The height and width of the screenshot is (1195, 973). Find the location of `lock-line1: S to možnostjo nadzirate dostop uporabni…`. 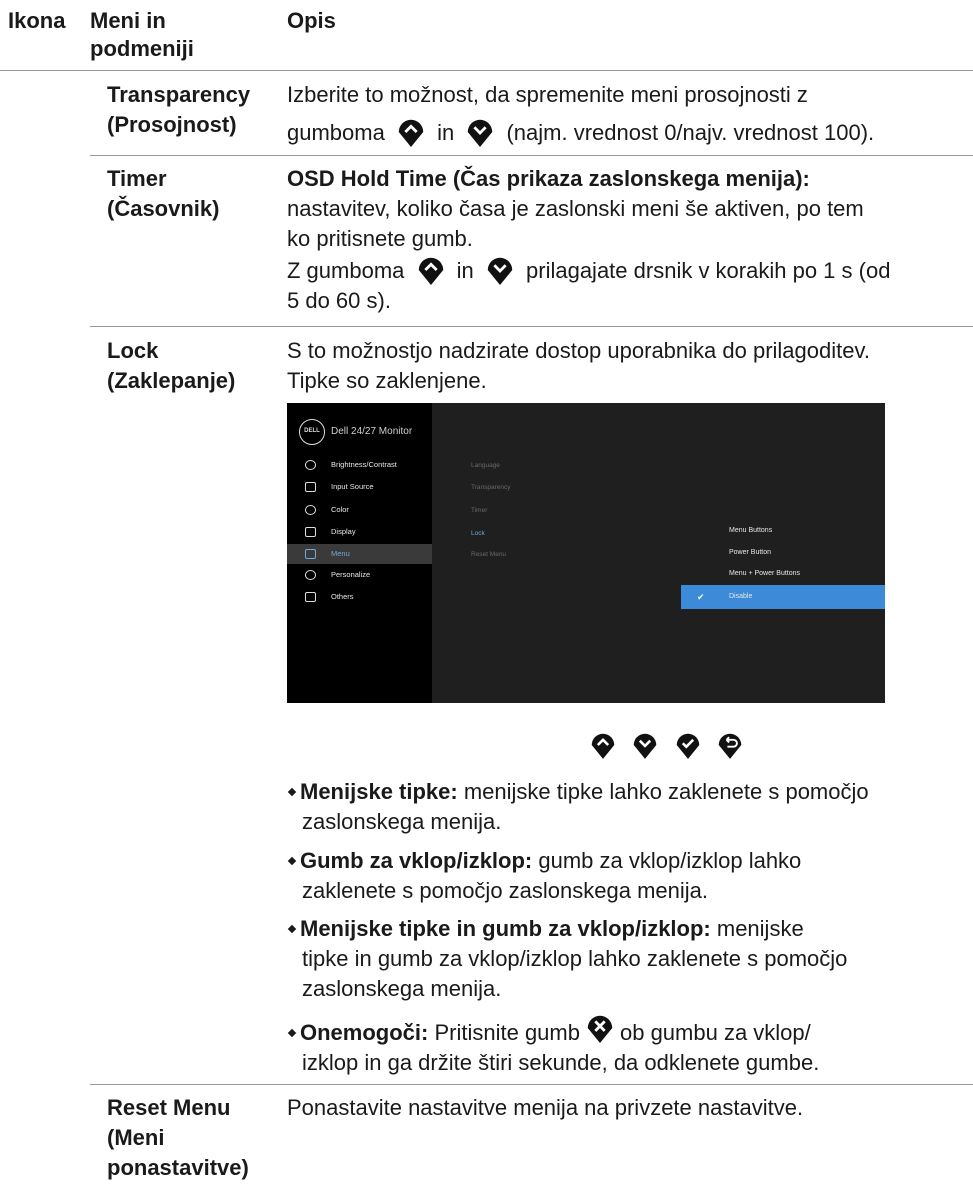

lock-line1: S to možnostjo nadzirate dostop uporabni… is located at coordinates (578, 350).